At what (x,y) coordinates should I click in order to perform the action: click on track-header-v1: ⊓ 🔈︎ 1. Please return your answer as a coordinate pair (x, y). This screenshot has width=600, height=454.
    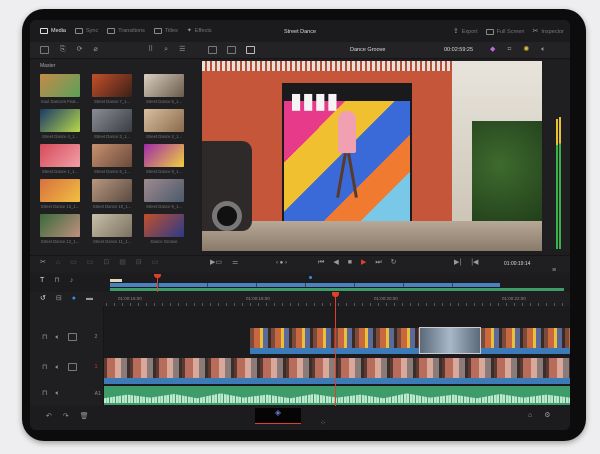
    Looking at the image, I should click on (69, 367).